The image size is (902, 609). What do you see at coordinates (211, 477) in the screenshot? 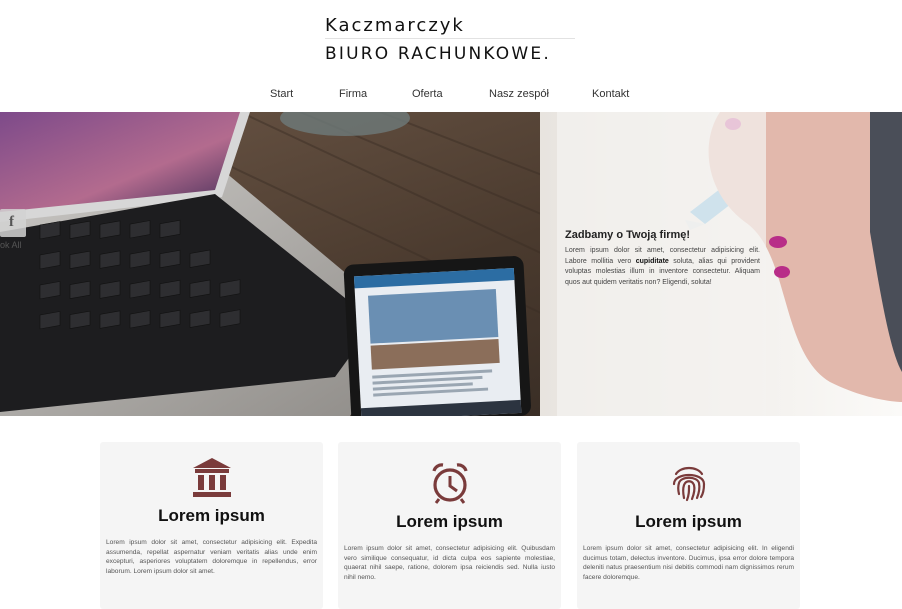
I see `bank-icon` at bounding box center [211, 477].